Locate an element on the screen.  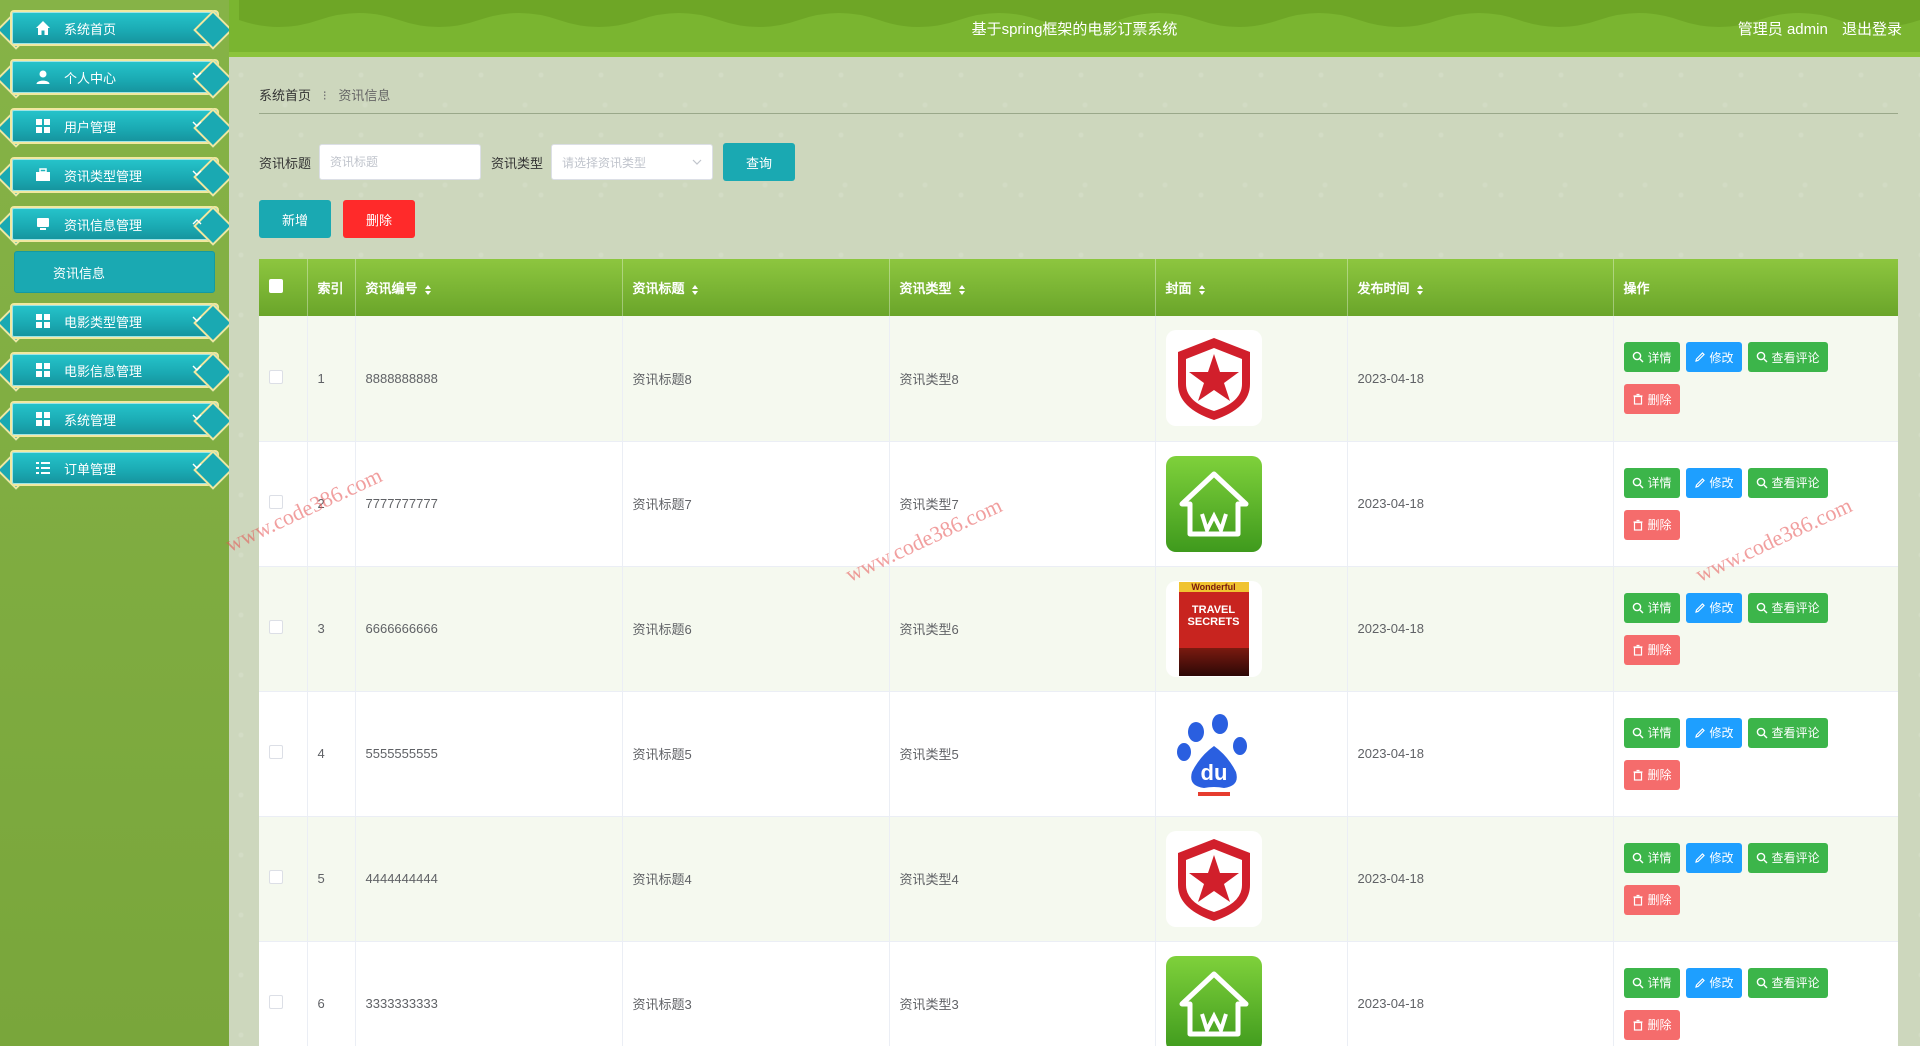
sidebar-item-label: 资讯信息管理 is located at coordinates (103, 225).